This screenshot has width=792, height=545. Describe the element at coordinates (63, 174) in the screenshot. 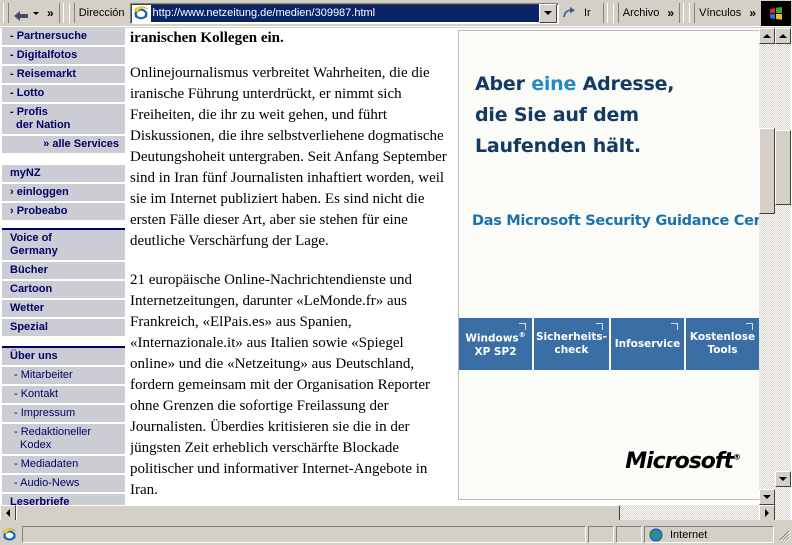

I see `sidebar-item-mynz: myNZ` at that location.